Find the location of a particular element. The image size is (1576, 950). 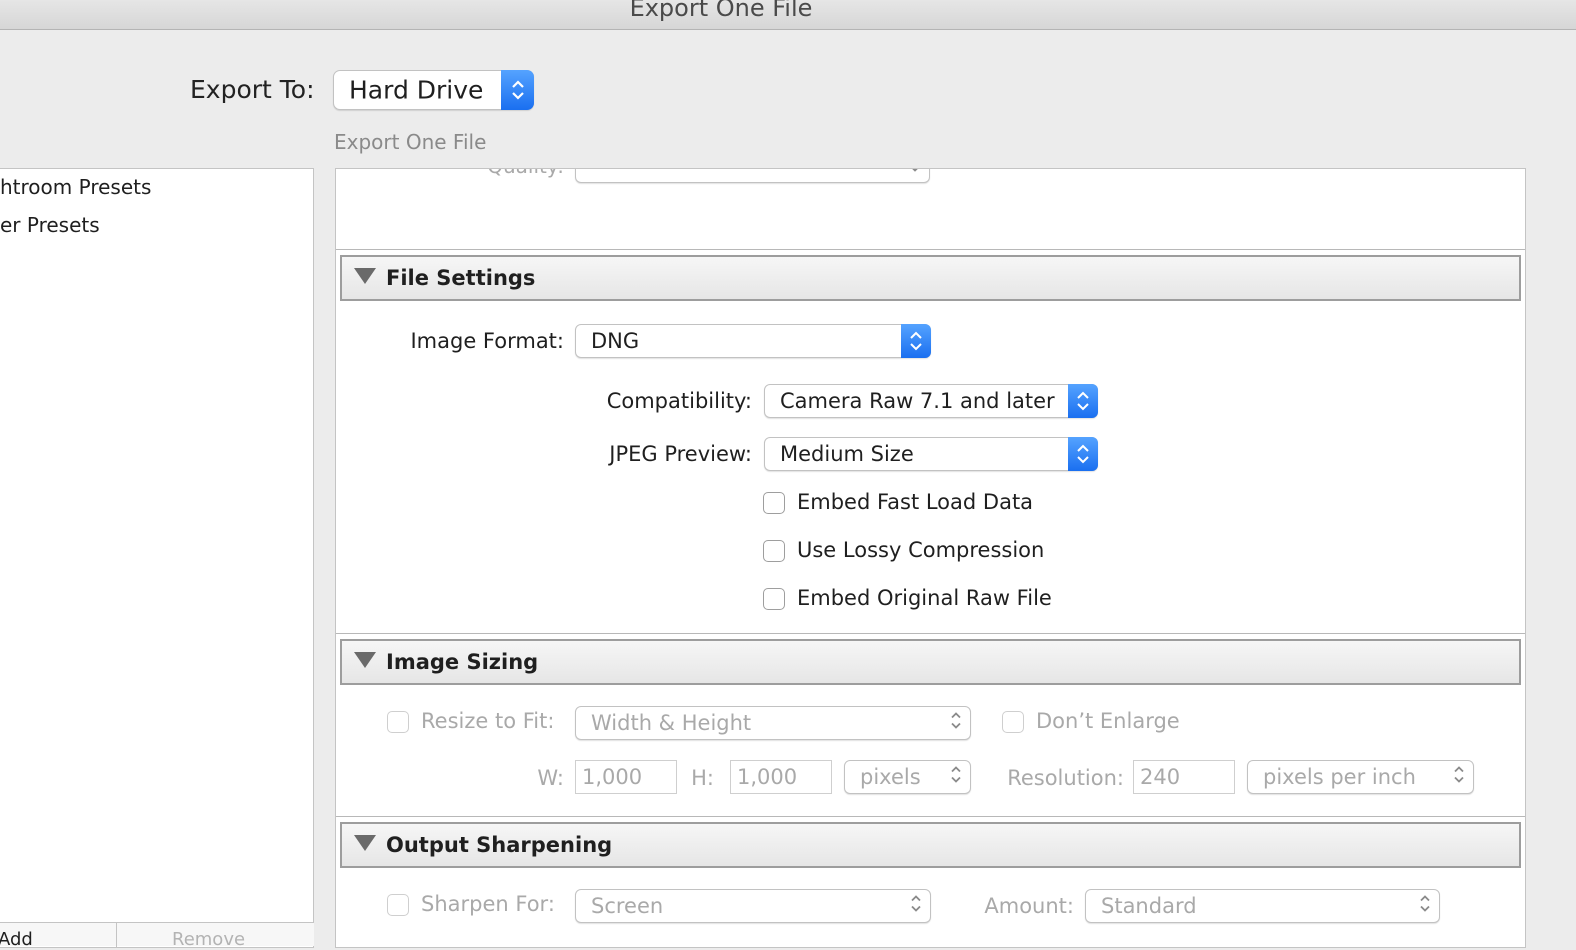

jpeg-preview-label: JPEG Preview: is located at coordinates (680, 454).